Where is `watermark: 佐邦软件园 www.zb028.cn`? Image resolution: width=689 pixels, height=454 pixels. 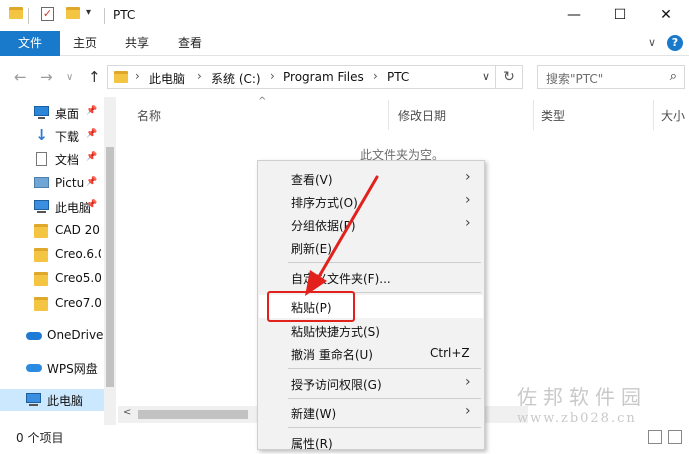
watermark: 佐邦软件园 www.zb028.cn is located at coordinates (582, 403).